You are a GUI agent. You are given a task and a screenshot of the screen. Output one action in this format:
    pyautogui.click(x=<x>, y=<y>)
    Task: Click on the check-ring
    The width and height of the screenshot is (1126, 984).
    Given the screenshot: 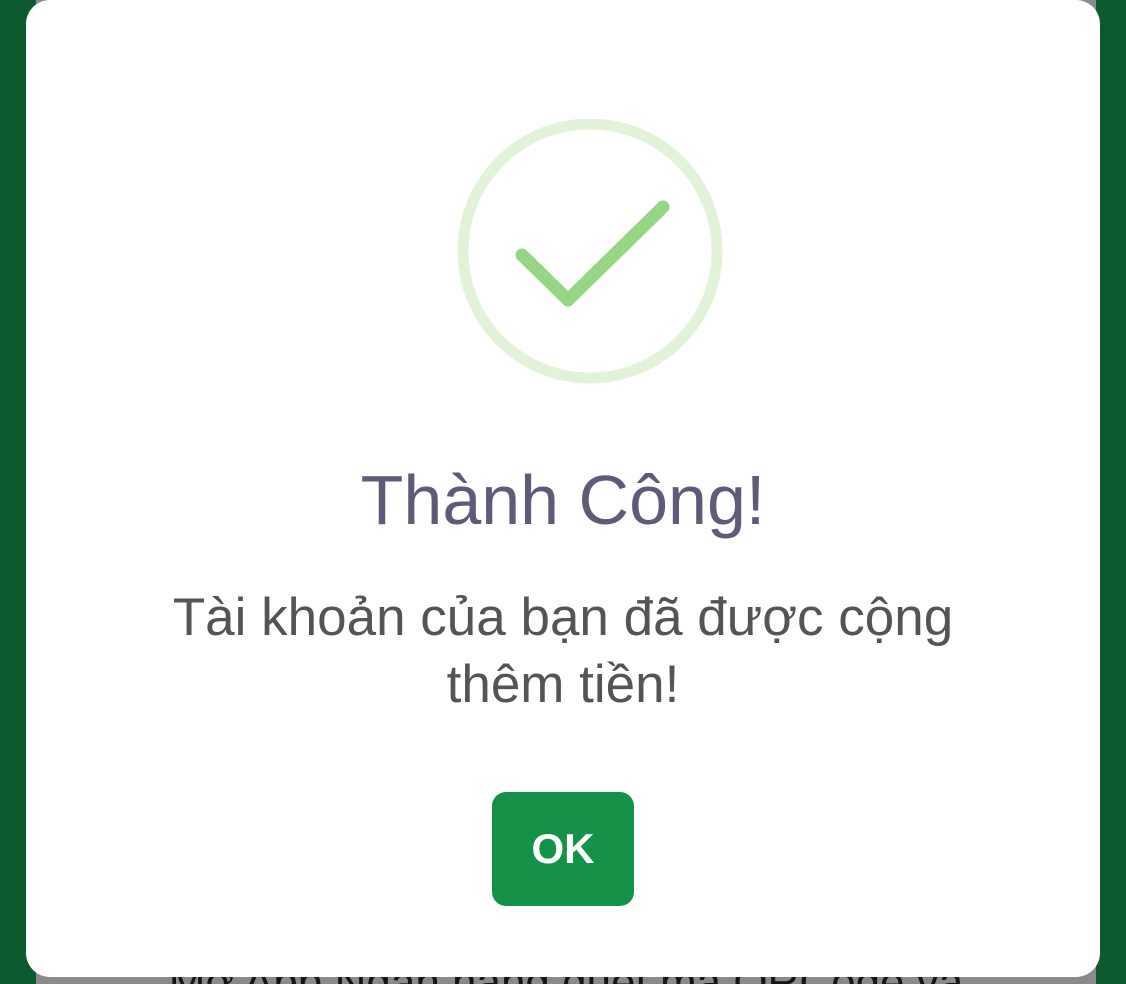 What is the action you would take?
    pyautogui.click(x=590, y=251)
    